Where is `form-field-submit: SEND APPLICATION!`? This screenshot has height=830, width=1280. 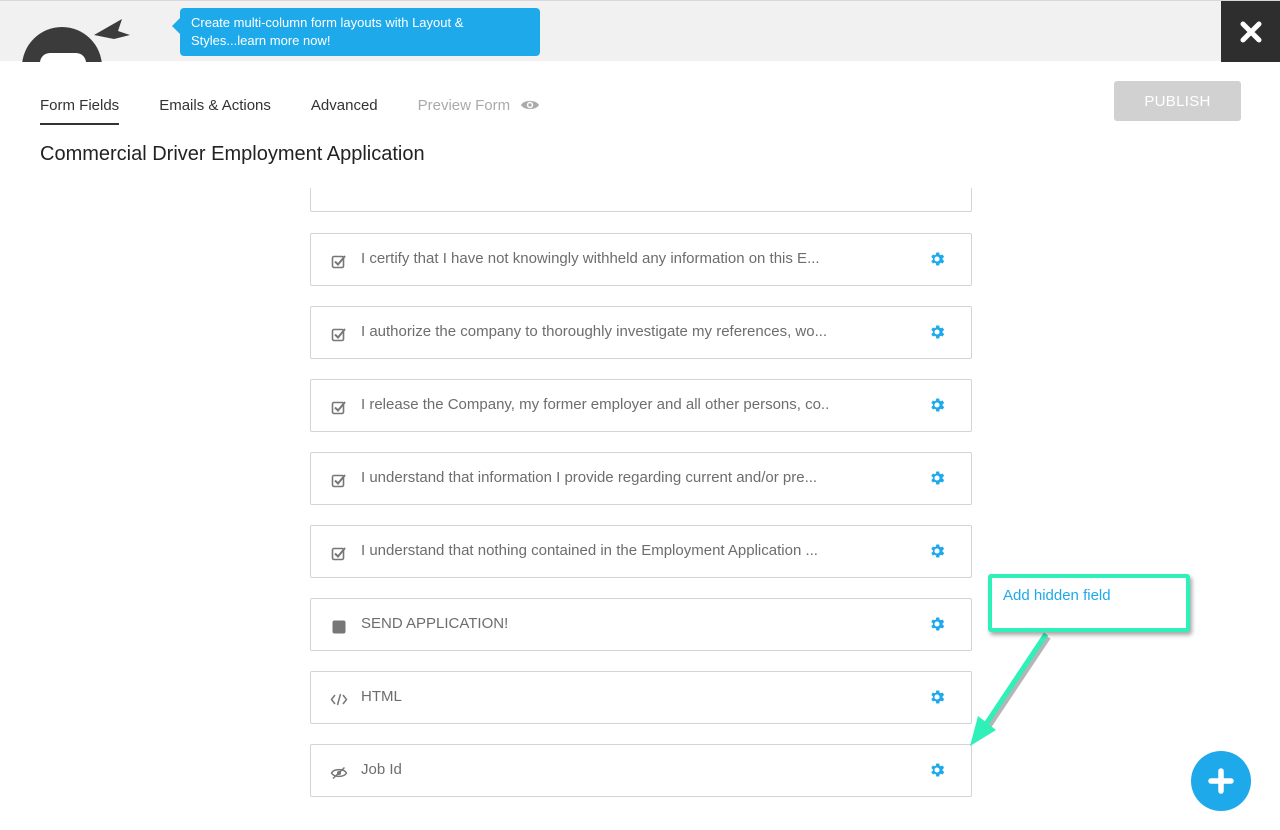 form-field-submit: SEND APPLICATION! is located at coordinates (641, 624).